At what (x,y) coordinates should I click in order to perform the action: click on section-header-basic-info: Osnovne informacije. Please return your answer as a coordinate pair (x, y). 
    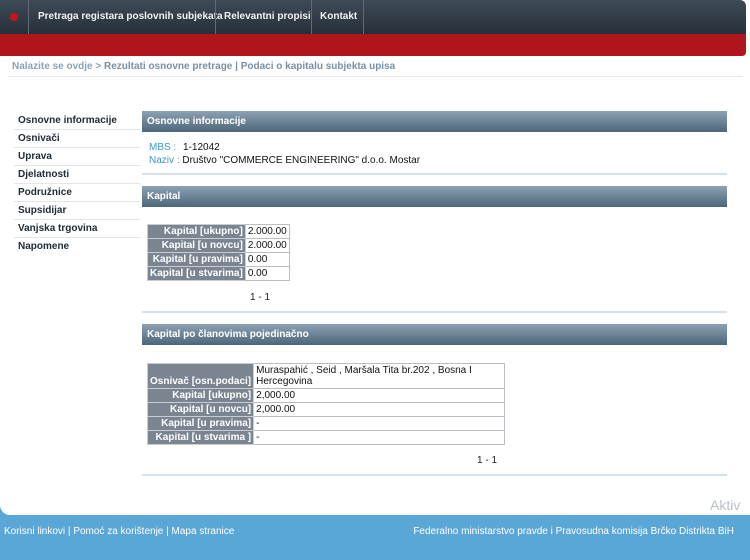
    Looking at the image, I should click on (434, 121).